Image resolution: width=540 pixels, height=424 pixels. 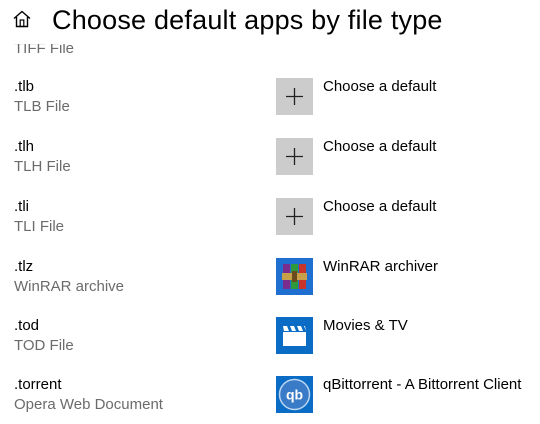 What do you see at coordinates (270, 347) in the screenshot?
I see `list-item: .tod TOD File Movies & TV` at bounding box center [270, 347].